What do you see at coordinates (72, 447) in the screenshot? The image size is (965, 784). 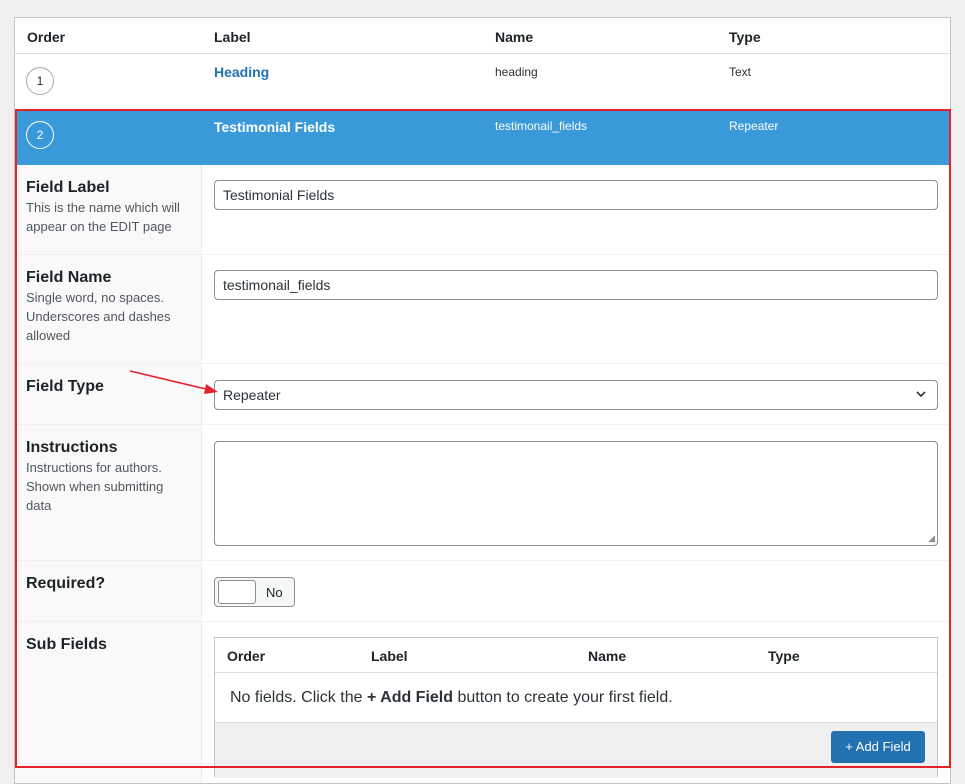 I see `setting-title: Instructions` at bounding box center [72, 447].